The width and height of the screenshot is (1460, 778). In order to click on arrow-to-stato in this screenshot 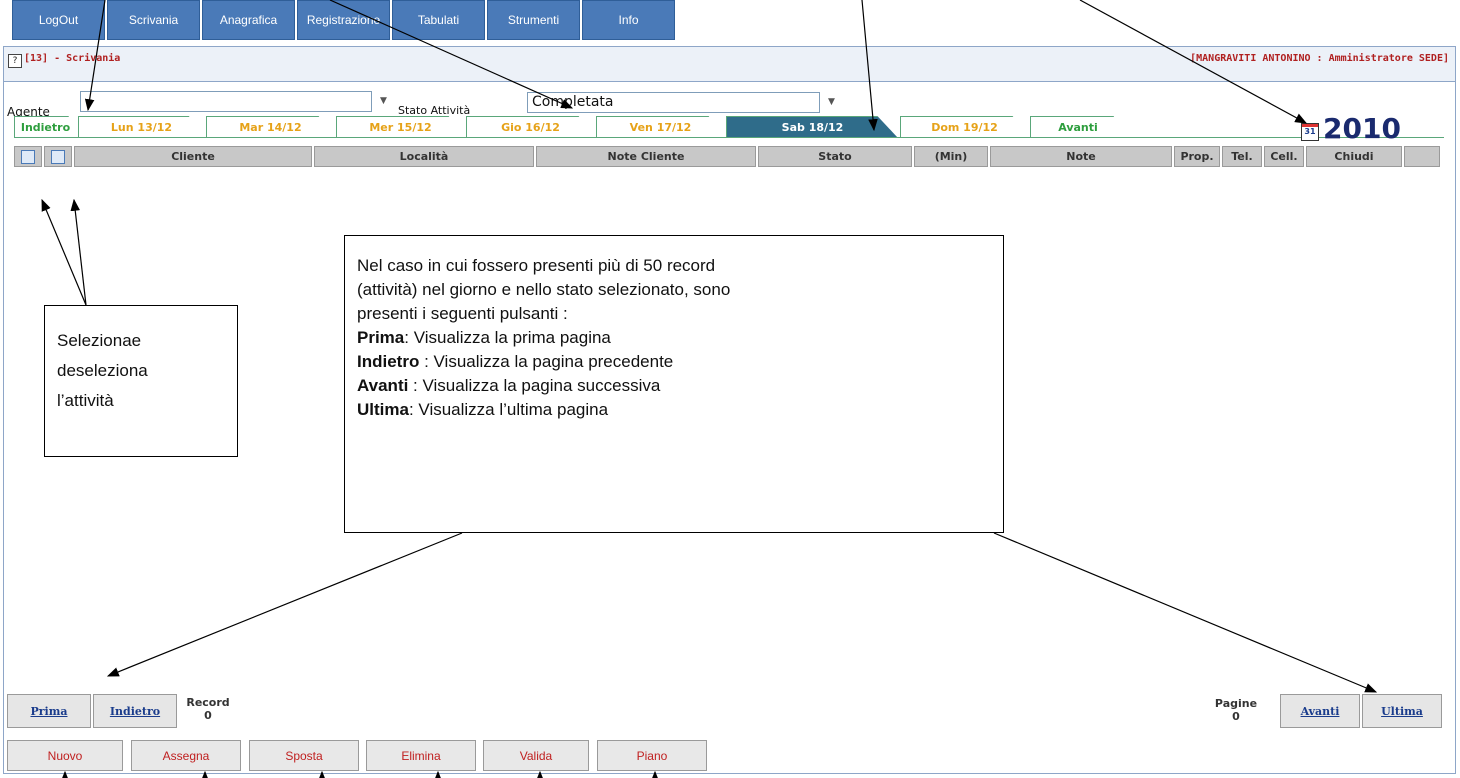, I will do `click(451, 54)`.